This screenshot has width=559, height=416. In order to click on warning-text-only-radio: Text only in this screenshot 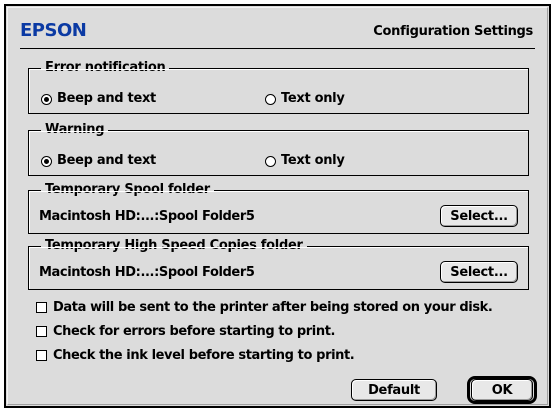, I will do `click(305, 161)`.